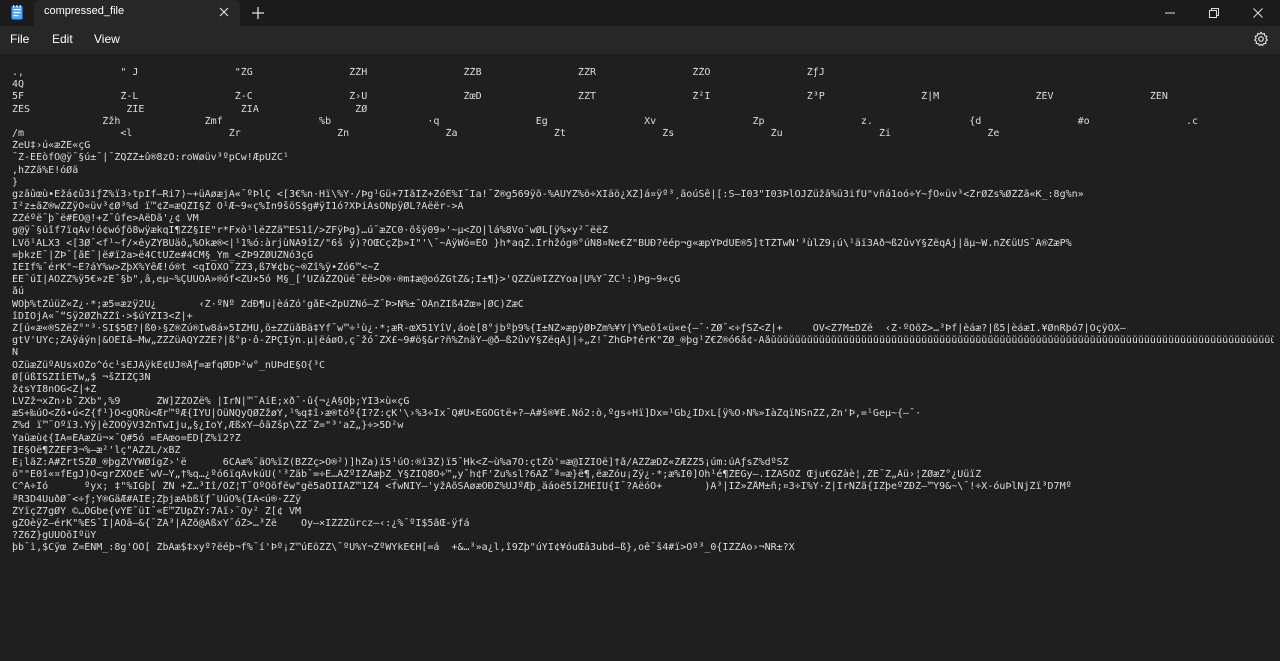 The width and height of the screenshot is (1280, 661). What do you see at coordinates (137, 13) in the screenshot?
I see `tab-compressed-file: compressed_file` at bounding box center [137, 13].